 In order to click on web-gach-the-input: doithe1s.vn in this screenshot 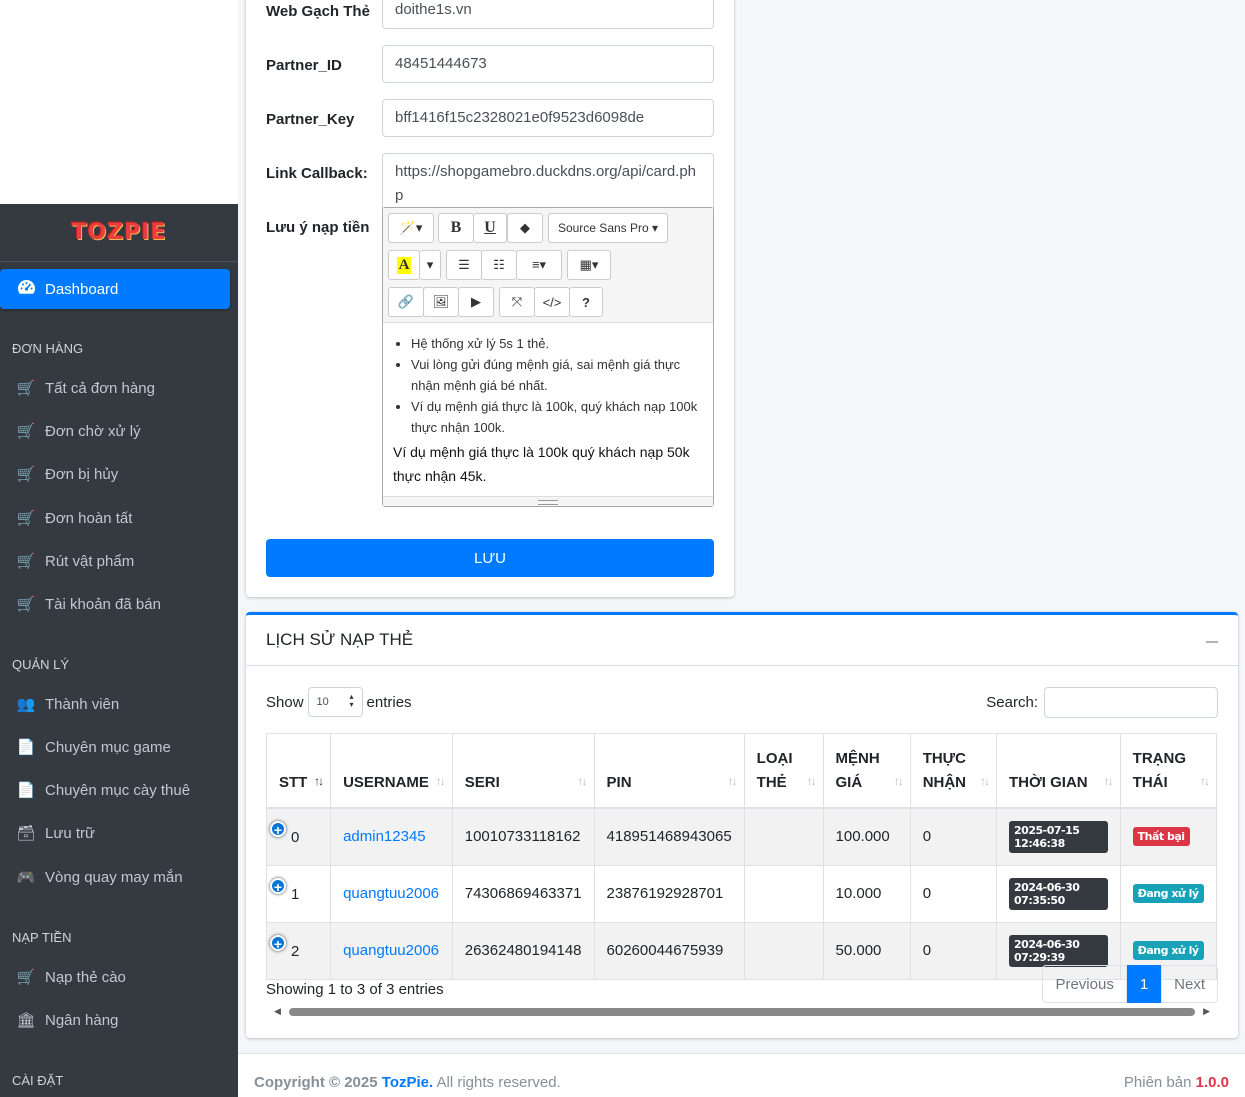, I will do `click(548, 14)`.